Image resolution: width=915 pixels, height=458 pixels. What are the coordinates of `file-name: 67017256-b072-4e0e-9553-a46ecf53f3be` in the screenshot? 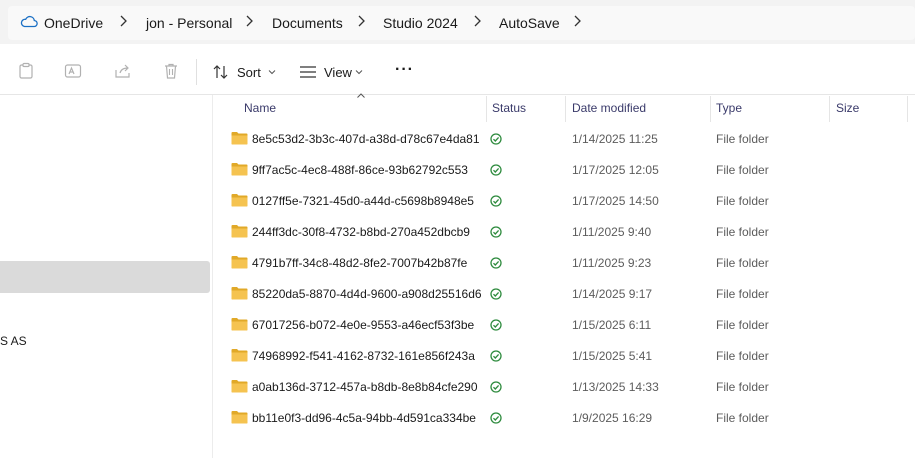 It's located at (363, 325).